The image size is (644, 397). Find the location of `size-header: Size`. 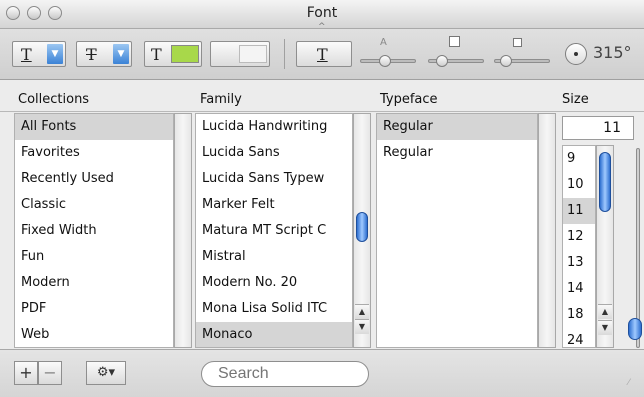

size-header: Size is located at coordinates (575, 99).